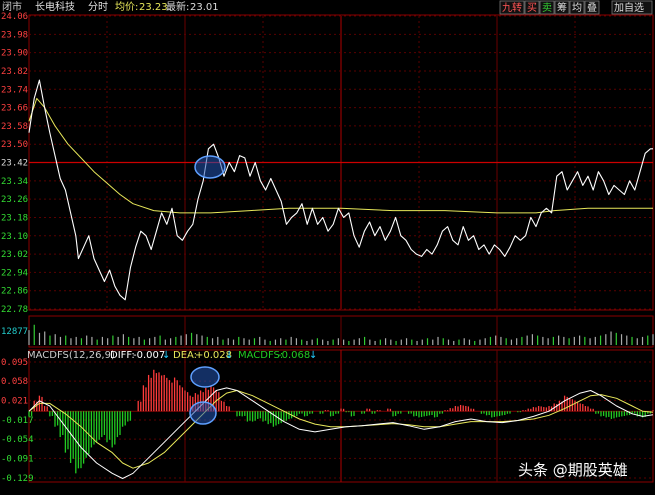 Image resolution: width=655 pixels, height=495 pixels. What do you see at coordinates (17, 421) in the screenshot?
I see `macd-tick-label: -0.017` at bounding box center [17, 421].